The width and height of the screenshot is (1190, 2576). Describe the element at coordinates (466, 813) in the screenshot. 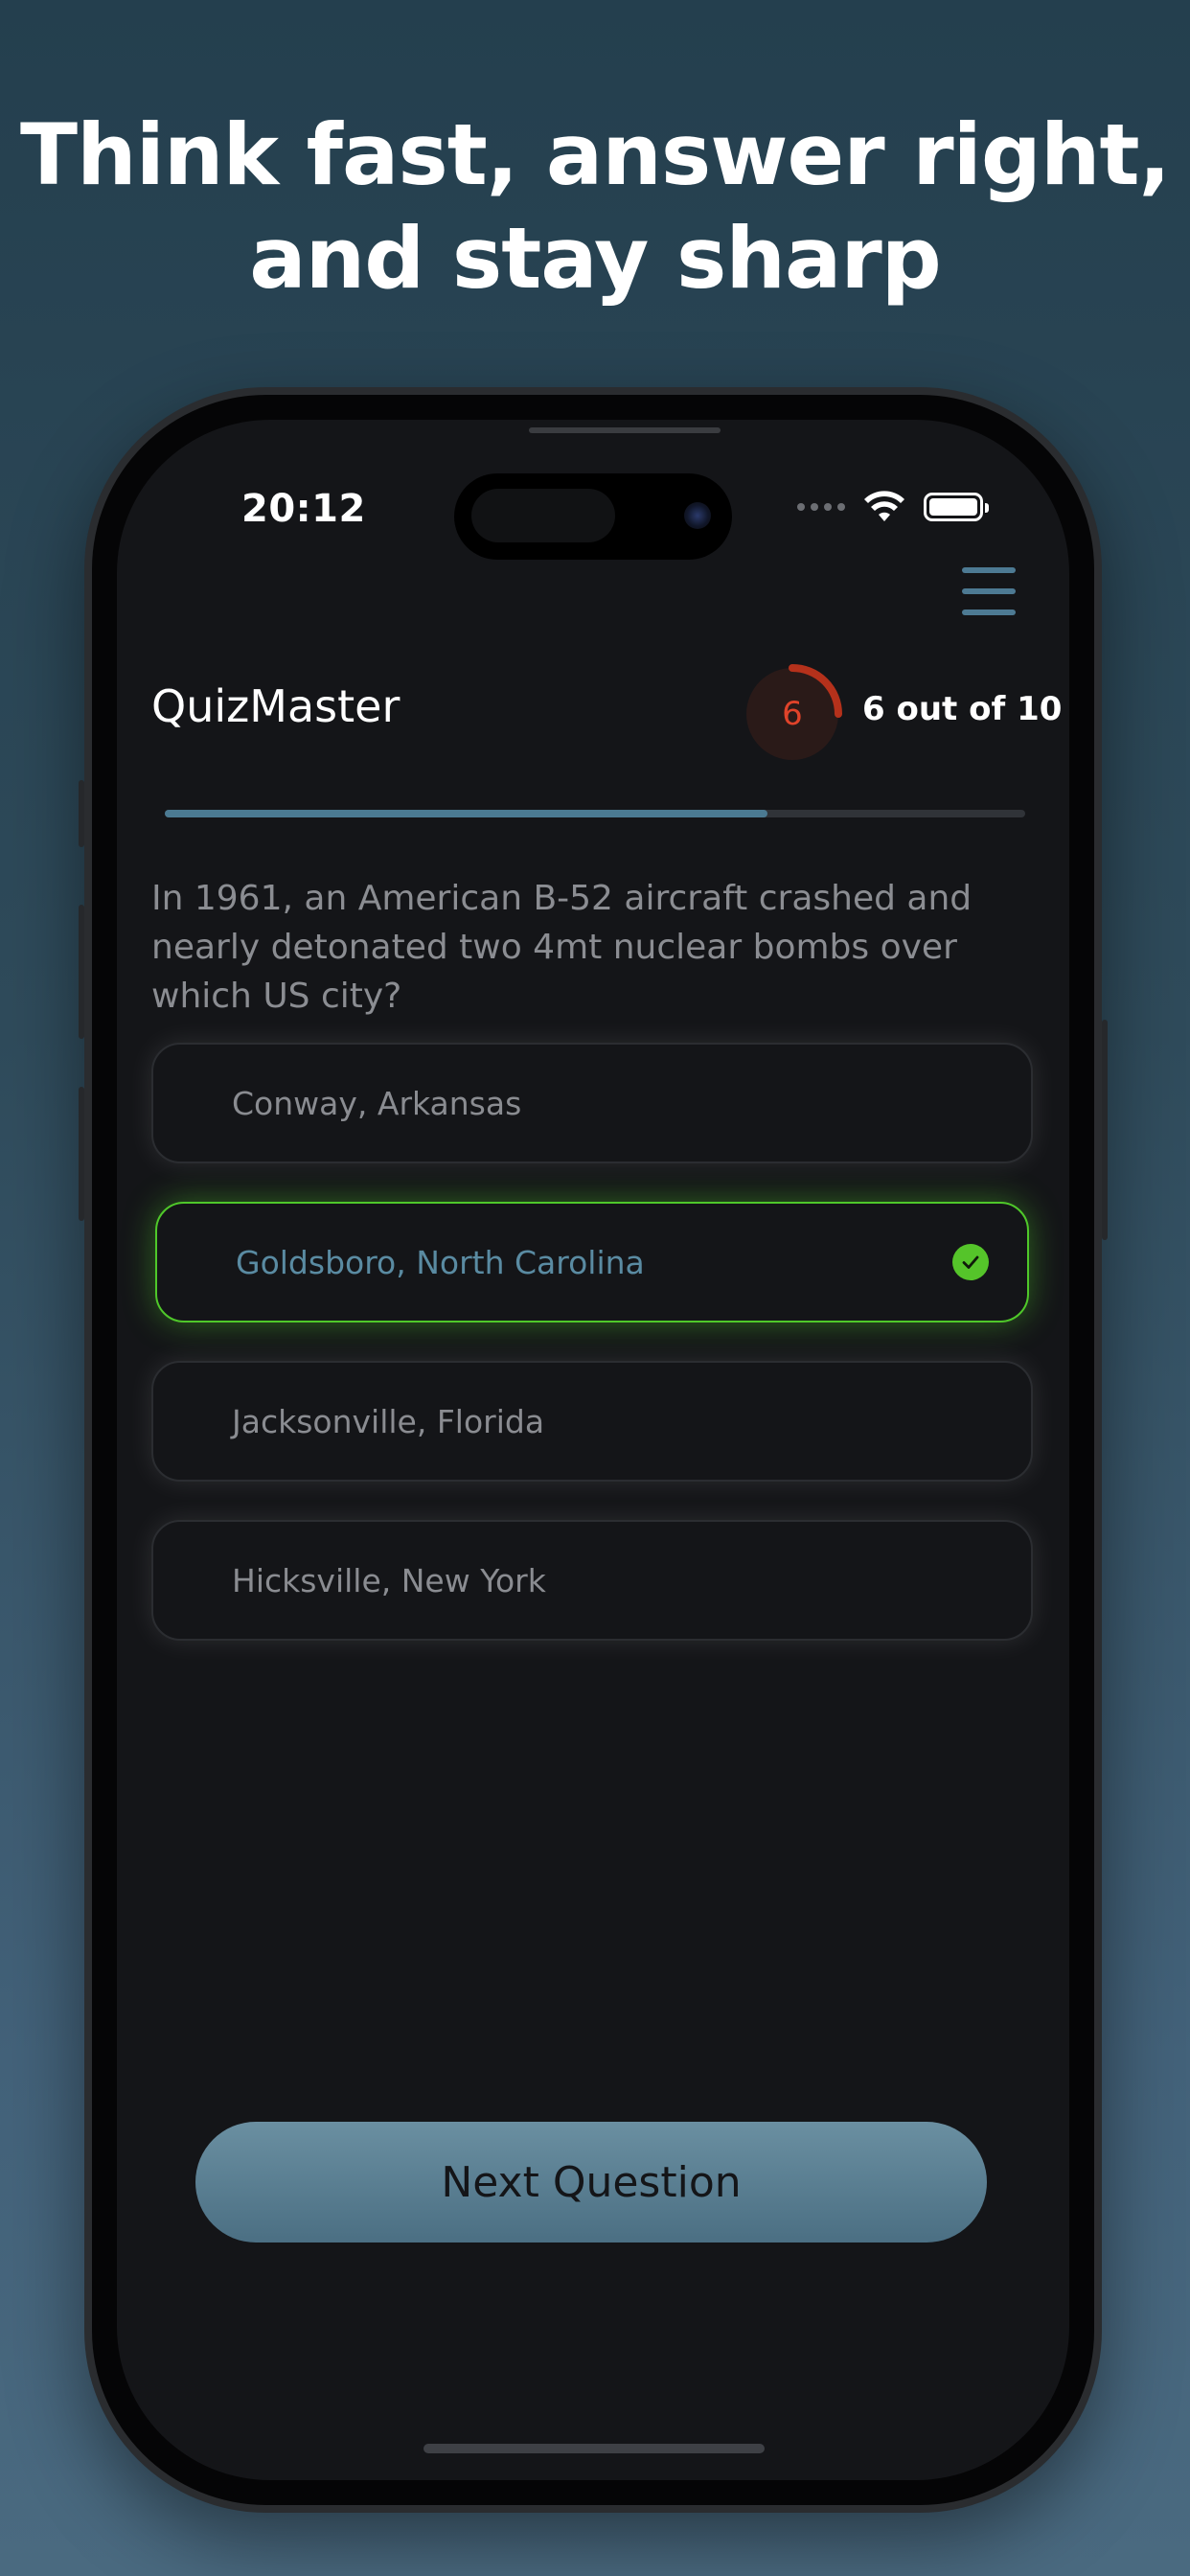

I see `quiz-progress-fill` at that location.